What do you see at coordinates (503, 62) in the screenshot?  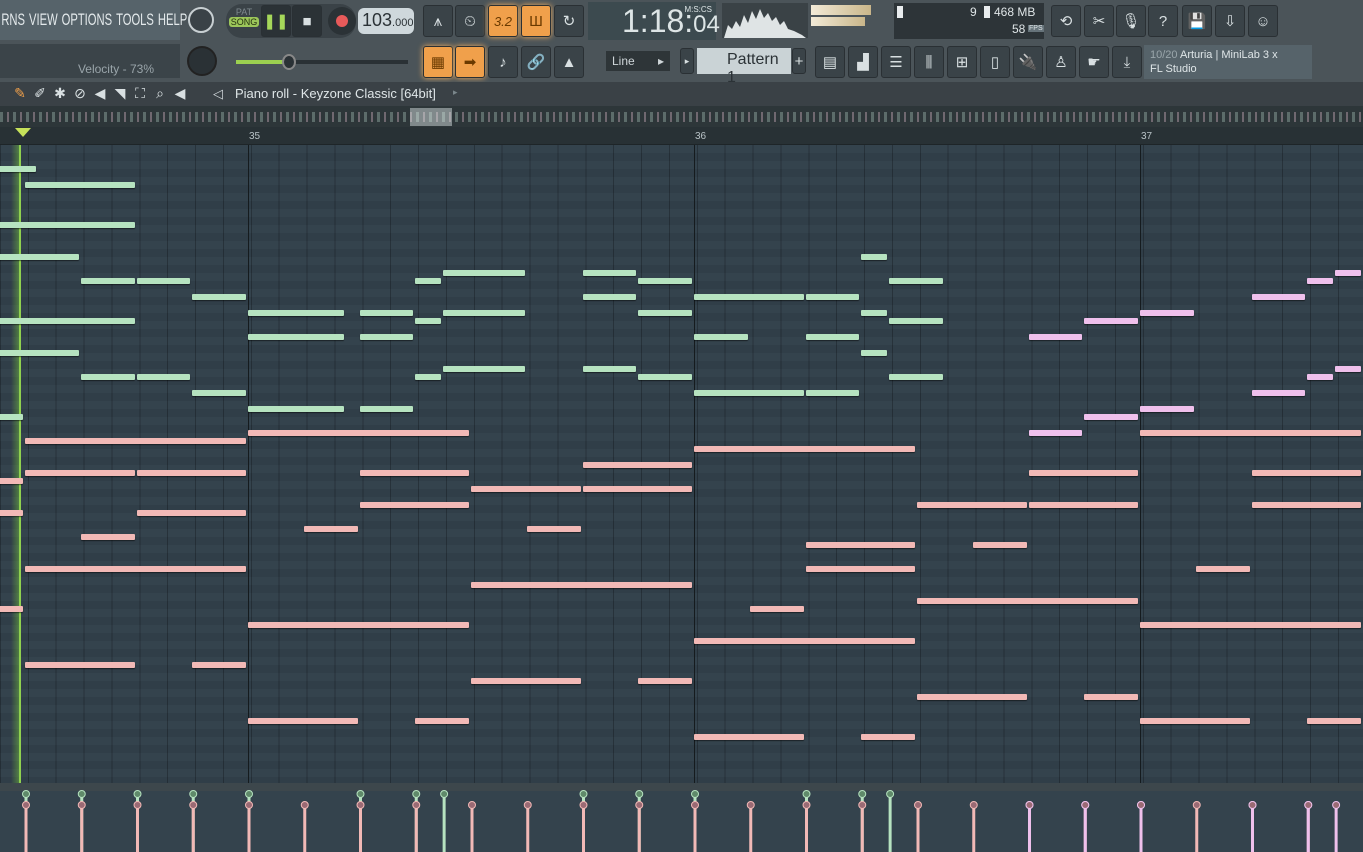 I see `slide-icon: ♪` at bounding box center [503, 62].